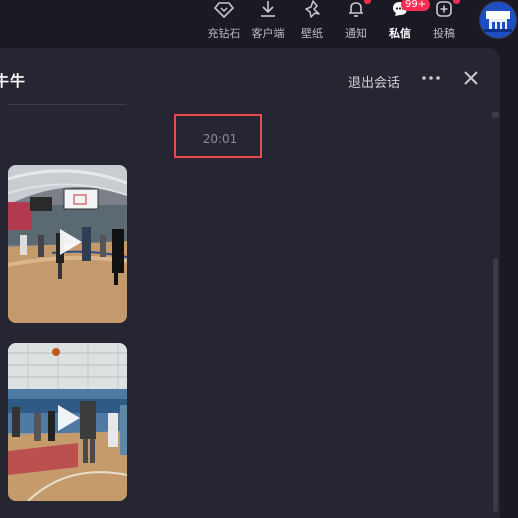 This screenshot has height=518, width=518. I want to click on wallpaper-icon, so click(312, 9).